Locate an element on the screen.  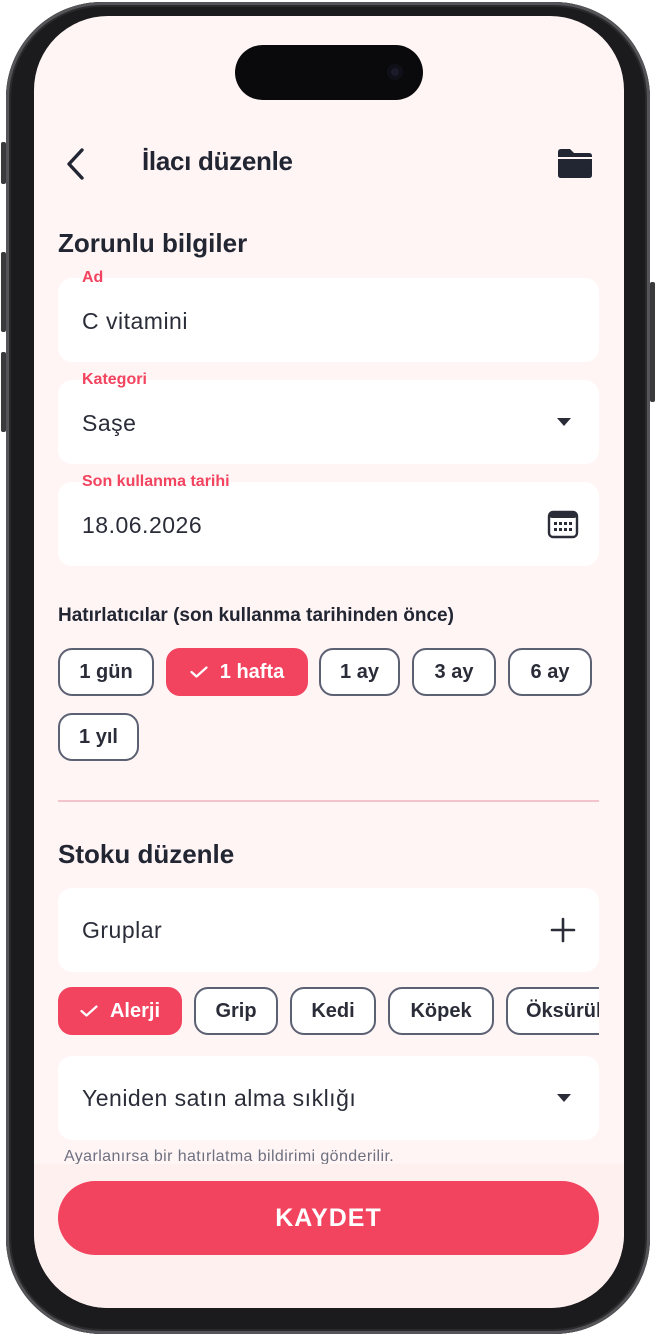
name-label: Ad is located at coordinates (93, 277).